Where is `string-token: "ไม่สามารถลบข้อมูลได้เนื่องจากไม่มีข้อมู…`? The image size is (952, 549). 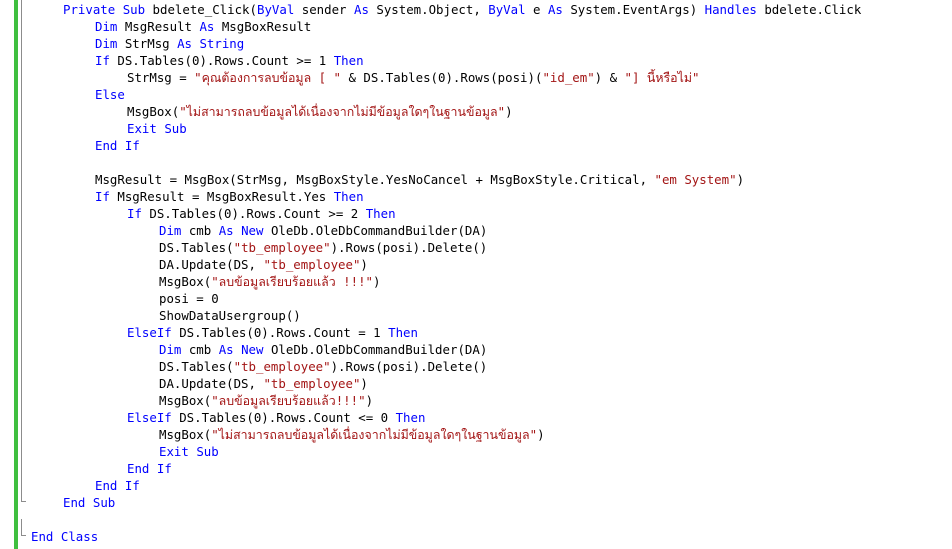 string-token: "ไม่สามารถลบข้อมูลได้เนื่องจากไม่มีข้อมู… is located at coordinates (374, 434).